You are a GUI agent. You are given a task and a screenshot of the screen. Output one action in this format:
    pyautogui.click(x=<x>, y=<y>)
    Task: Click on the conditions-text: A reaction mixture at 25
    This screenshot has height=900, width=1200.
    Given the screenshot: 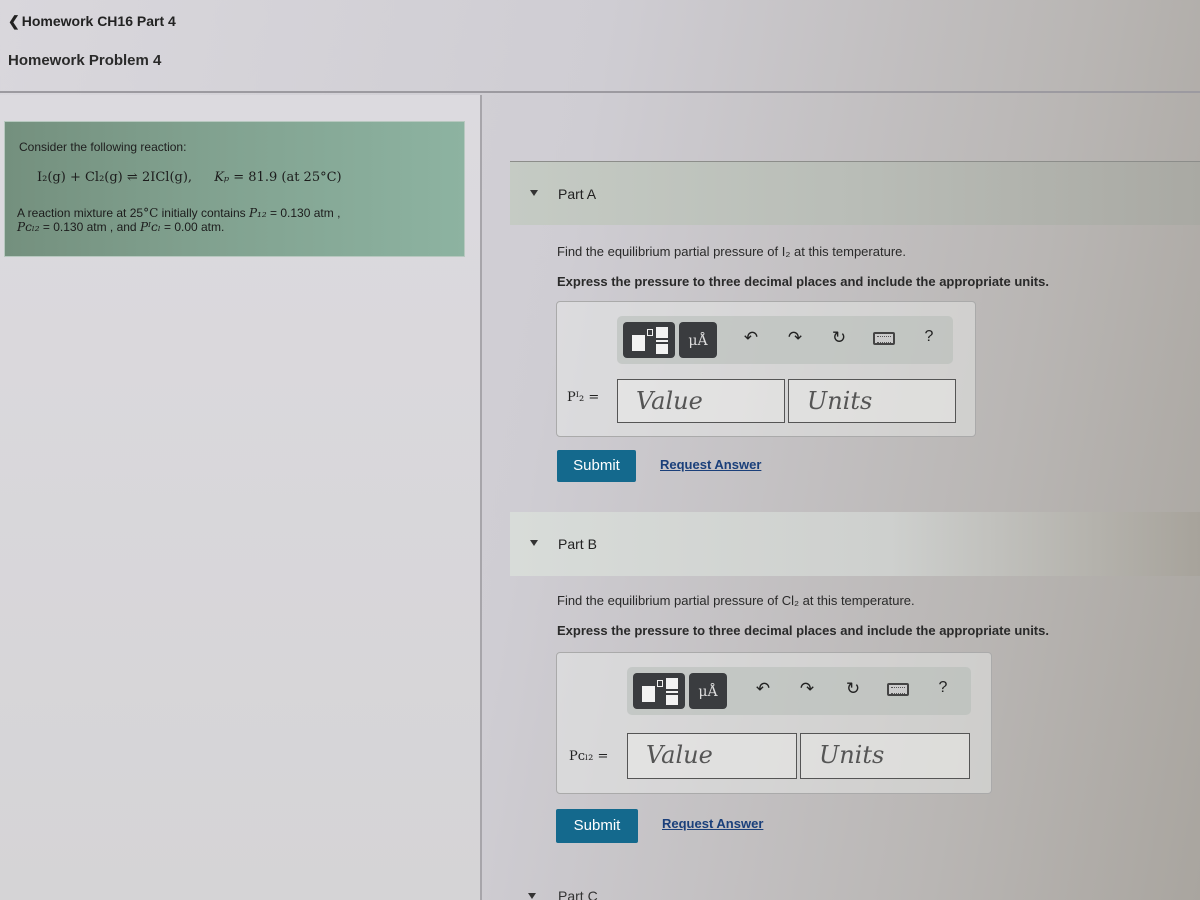 What is the action you would take?
    pyautogui.click(x=80, y=213)
    